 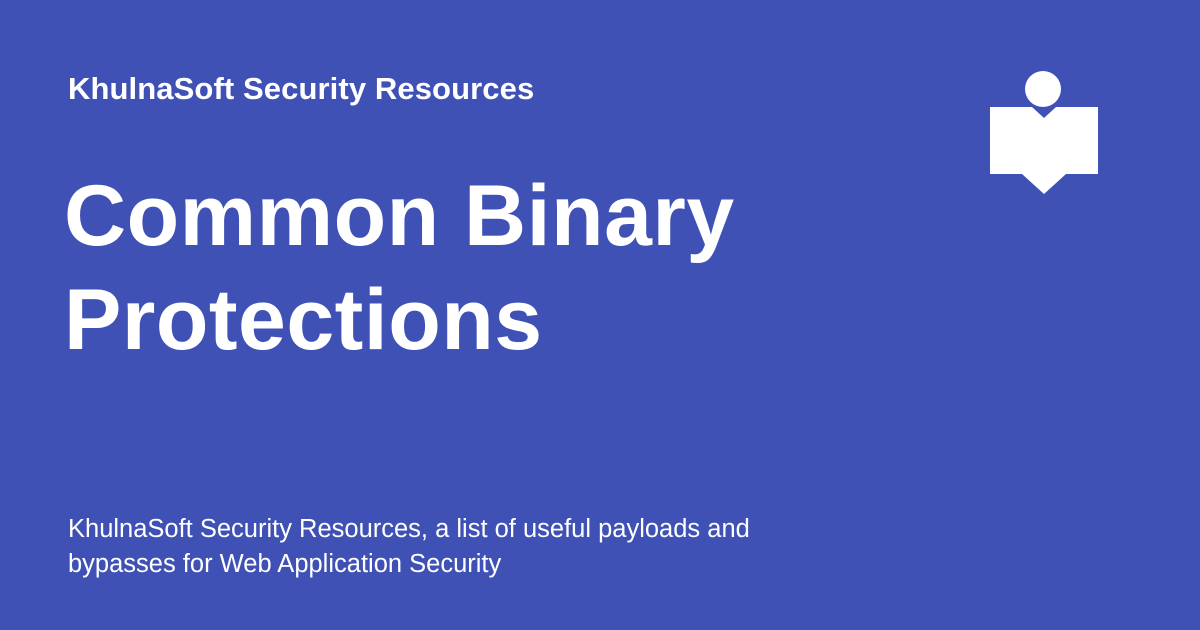 I want to click on page-title-line-2: Protections, so click(x=303, y=320).